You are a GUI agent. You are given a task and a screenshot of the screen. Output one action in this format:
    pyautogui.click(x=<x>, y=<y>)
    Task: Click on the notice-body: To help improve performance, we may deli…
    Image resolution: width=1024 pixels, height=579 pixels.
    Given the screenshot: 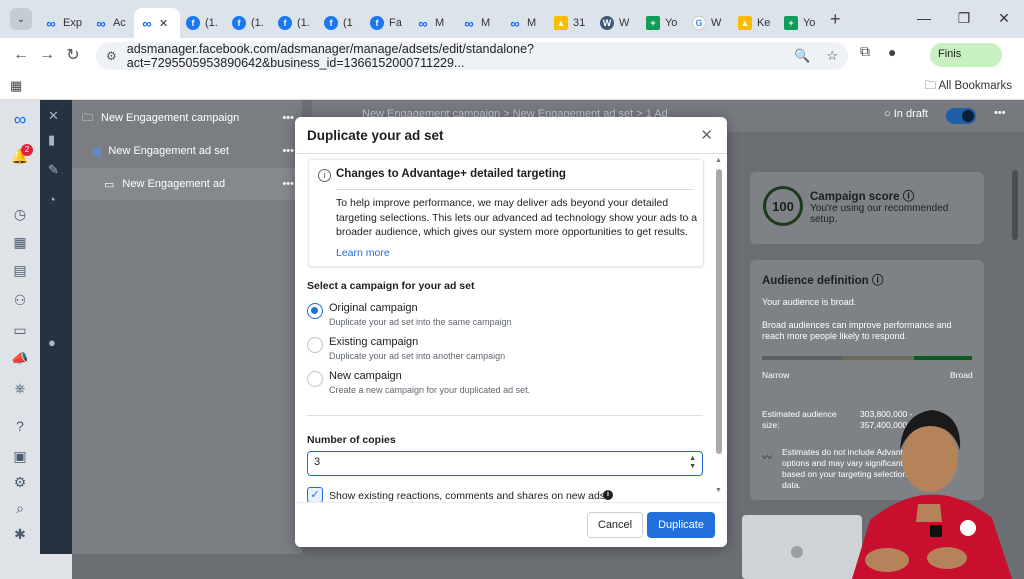 What is the action you would take?
    pyautogui.click(x=517, y=217)
    